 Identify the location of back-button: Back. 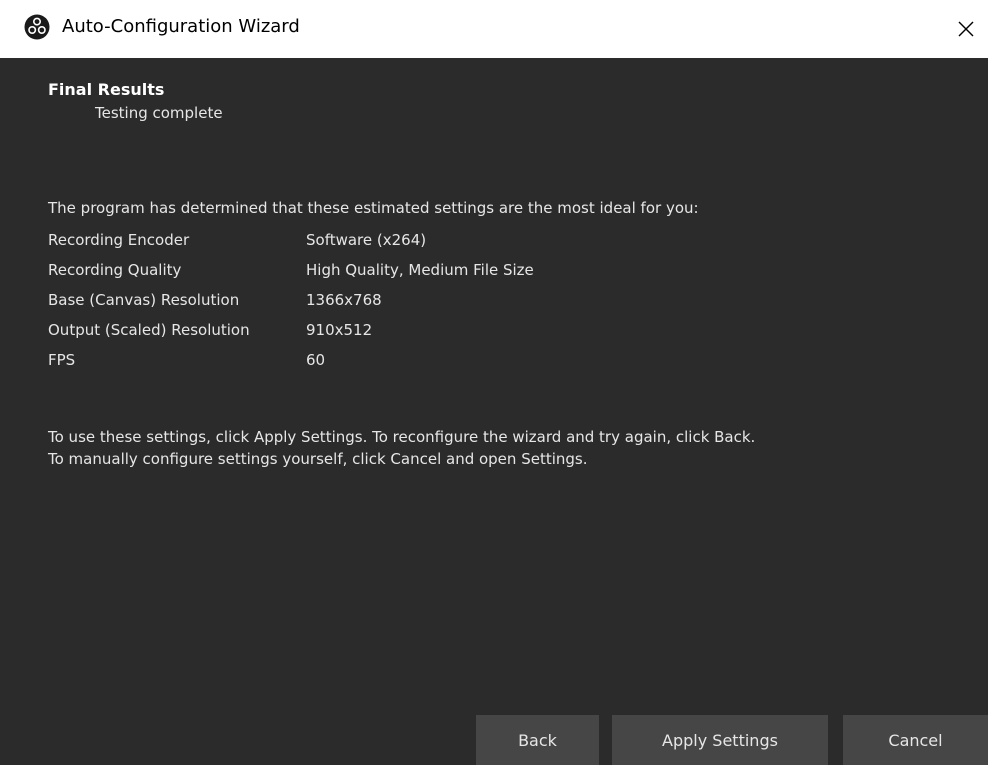
(537, 740).